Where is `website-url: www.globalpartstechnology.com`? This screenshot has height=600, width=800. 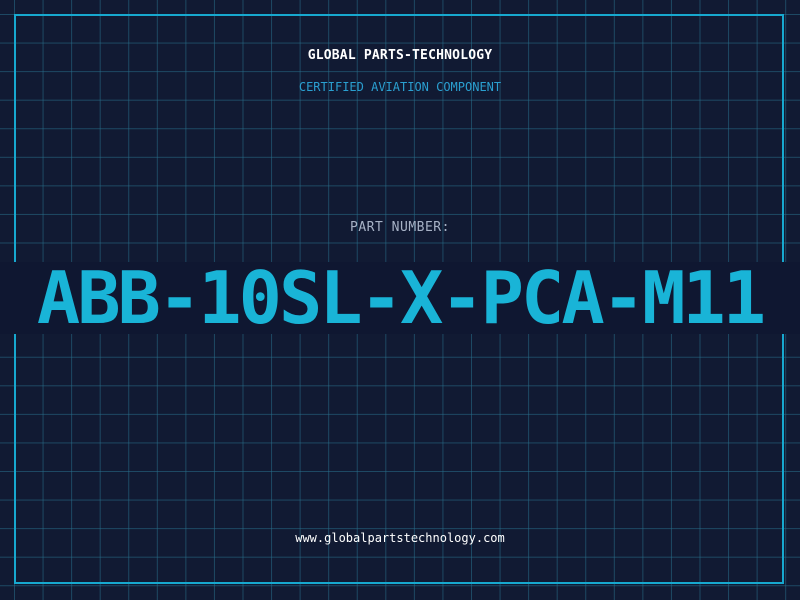
website-url: www.globalpartstechnology.com is located at coordinates (400, 538).